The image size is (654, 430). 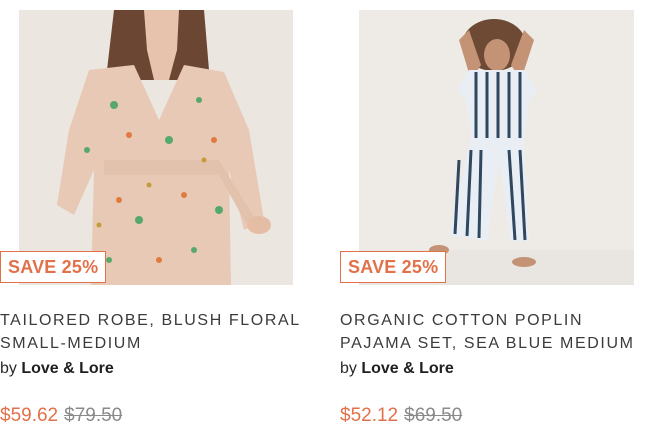 I want to click on original-price: $79.50, so click(x=93, y=415).